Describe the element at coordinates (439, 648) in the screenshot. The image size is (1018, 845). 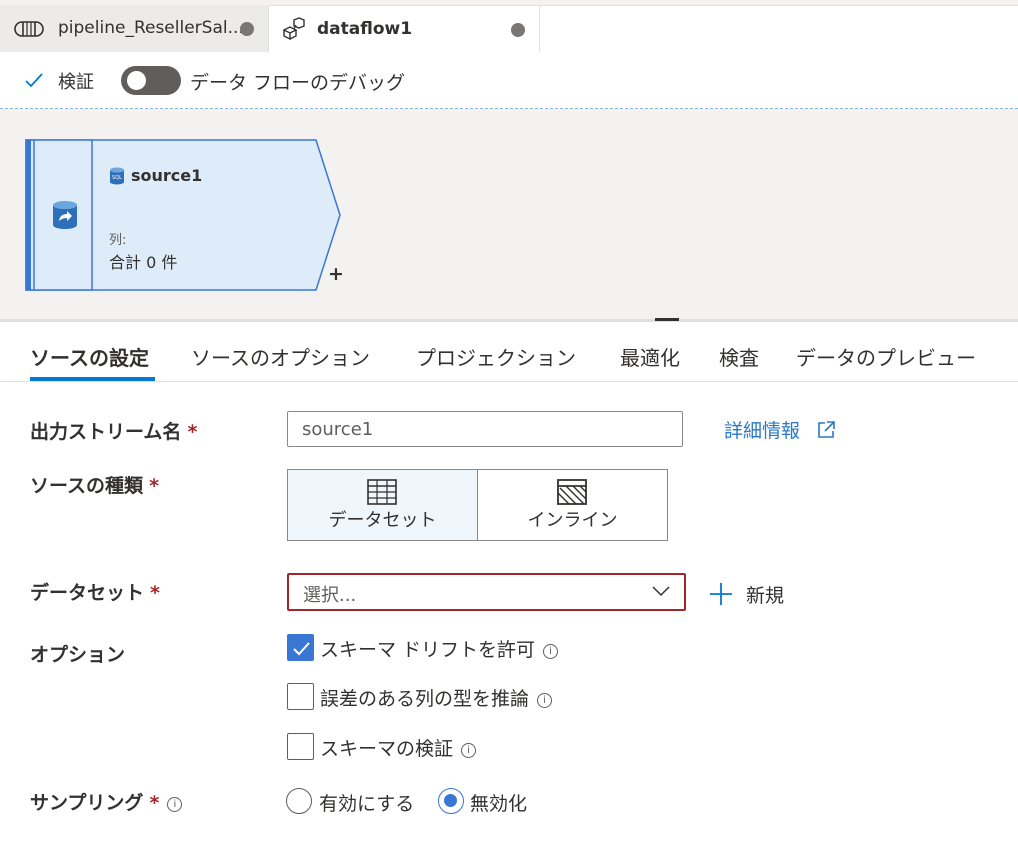
I see `schema-drift-label: スキーマ ドリフトを許可 i` at that location.